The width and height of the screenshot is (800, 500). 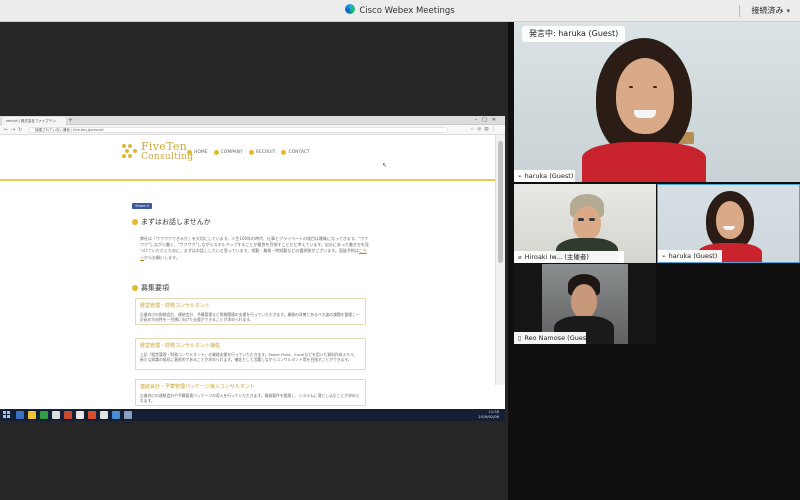 I want to click on folder-icon, so click(x=32, y=415).